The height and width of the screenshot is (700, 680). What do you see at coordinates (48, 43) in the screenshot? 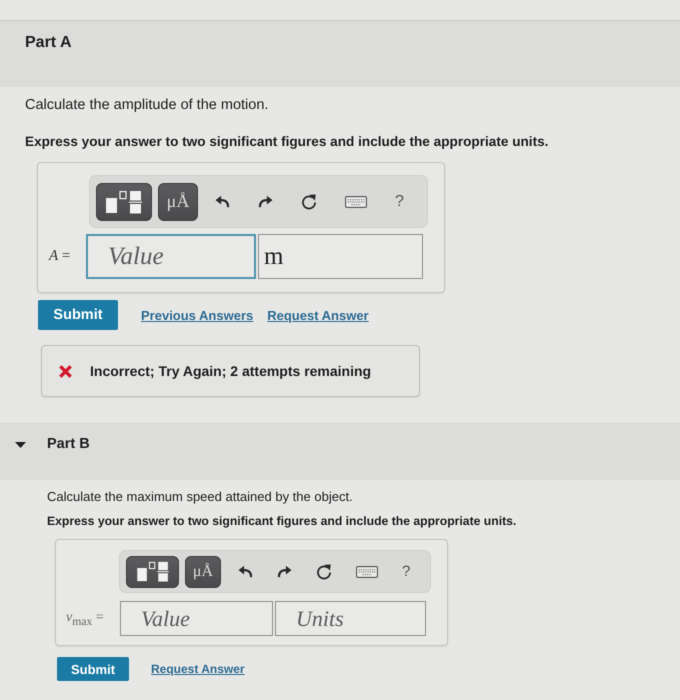
I see `part-title: Part A` at bounding box center [48, 43].